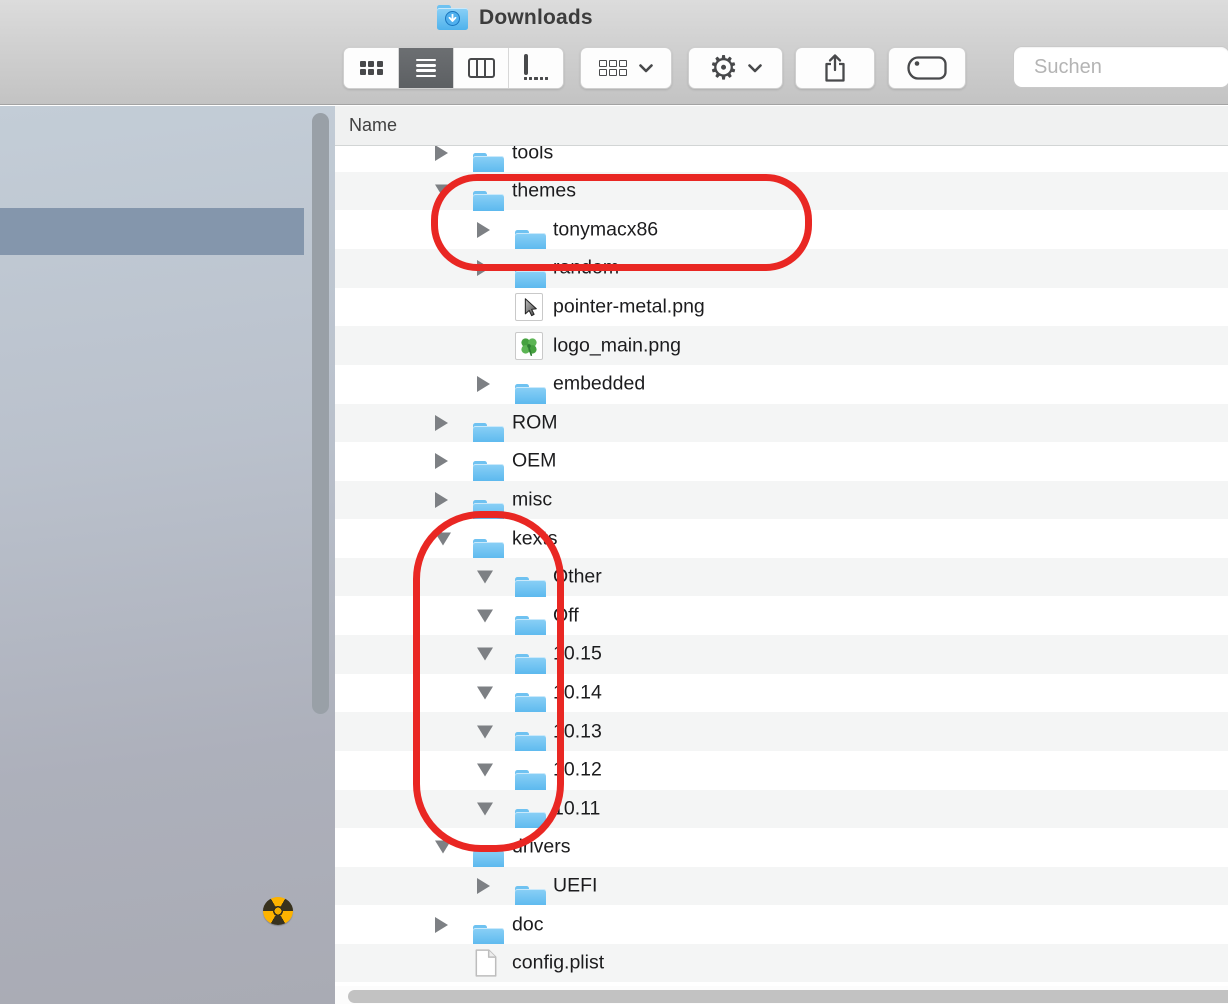  What do you see at coordinates (781, 126) in the screenshot?
I see `column-header-name: Name` at bounding box center [781, 126].